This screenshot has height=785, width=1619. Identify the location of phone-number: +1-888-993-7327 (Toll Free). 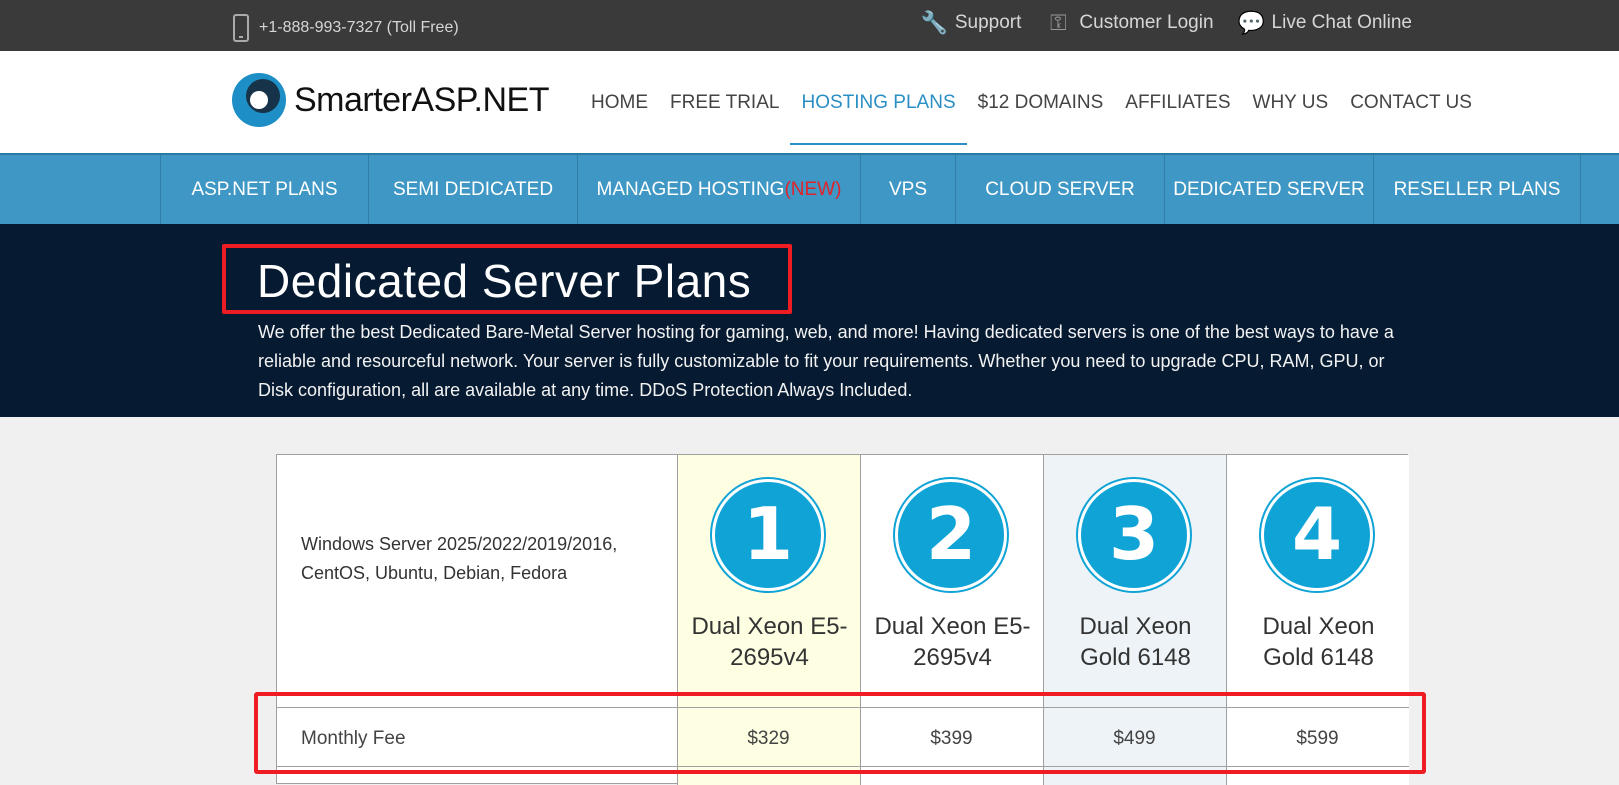
(346, 28).